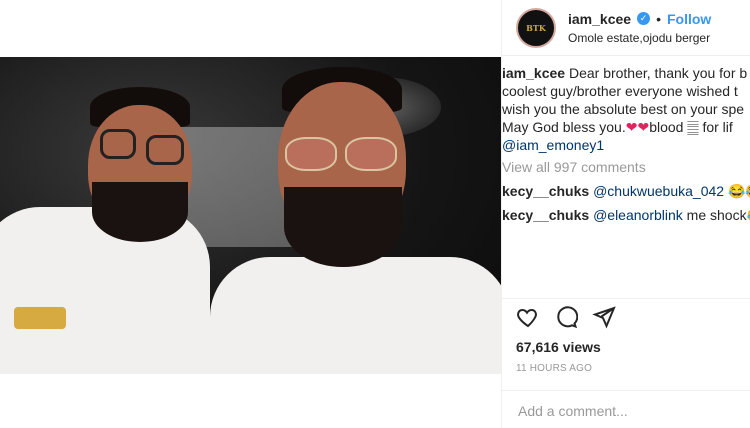  I want to click on comment-item: kecy__chuks @eleanorblink me shock😂, so click(626, 215).